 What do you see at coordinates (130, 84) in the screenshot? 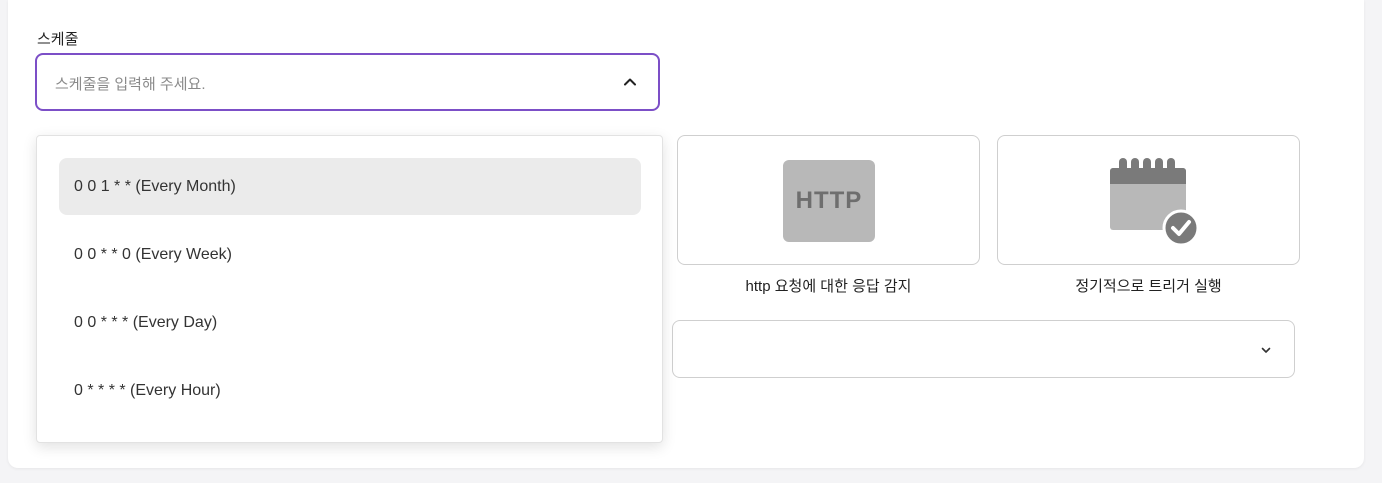
I see `schedule-placeholder: 스케줄을 입력해 주세요.` at bounding box center [130, 84].